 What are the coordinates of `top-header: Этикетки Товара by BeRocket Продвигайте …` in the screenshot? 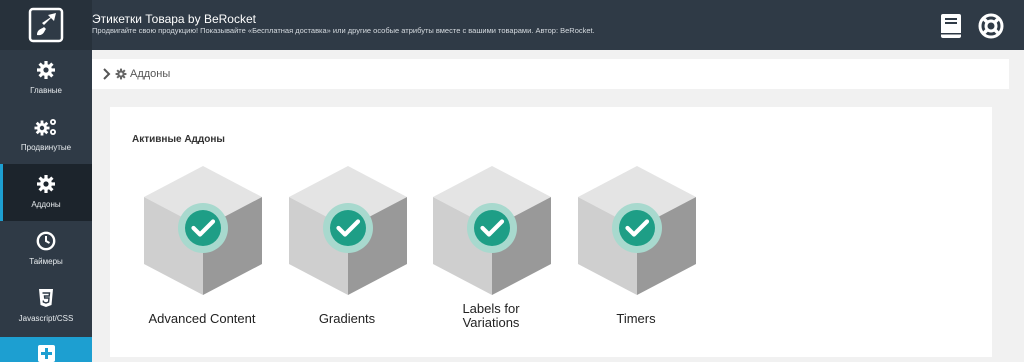 It's located at (512, 25).